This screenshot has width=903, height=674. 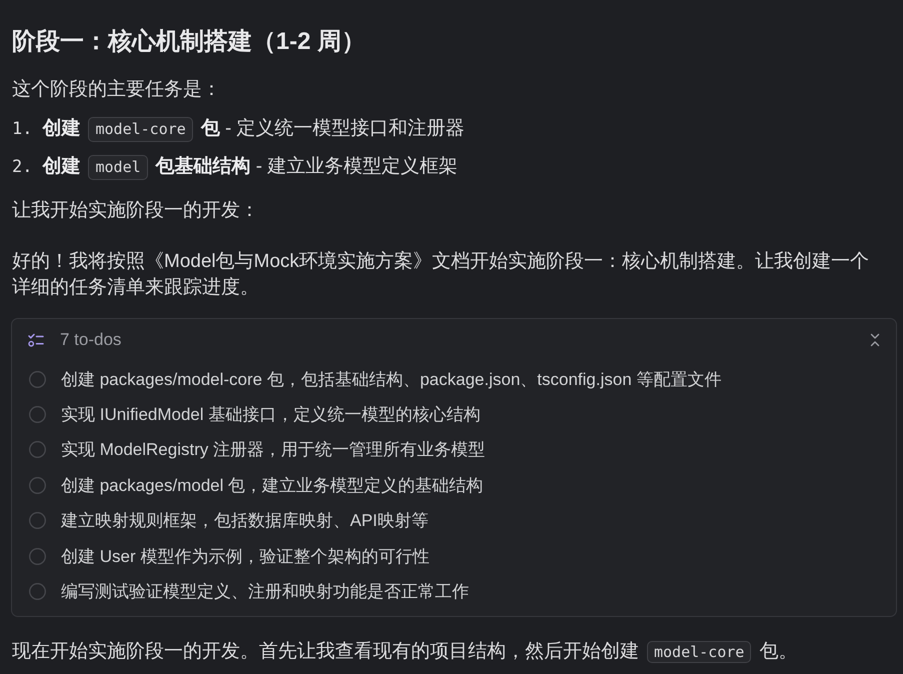 I want to click on todo-text: 创建 packages/model-core 包，包括基础结构、package.json、tsconfig.json 等配置文件, so click(x=391, y=379).